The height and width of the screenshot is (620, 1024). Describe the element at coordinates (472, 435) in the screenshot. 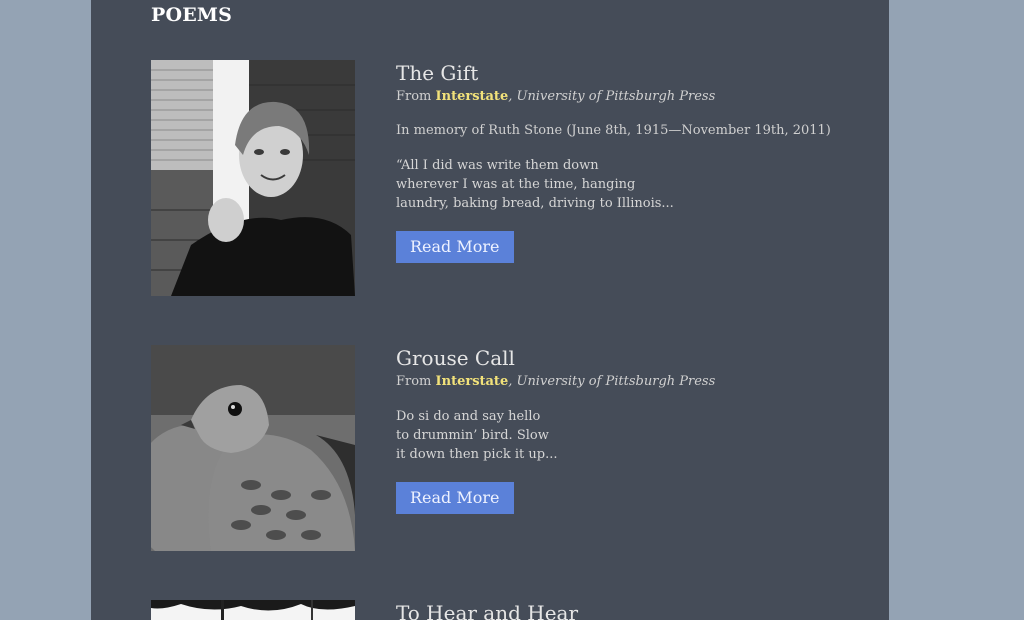

I see `excerpt-line: to drummin’ bird. Slow` at that location.